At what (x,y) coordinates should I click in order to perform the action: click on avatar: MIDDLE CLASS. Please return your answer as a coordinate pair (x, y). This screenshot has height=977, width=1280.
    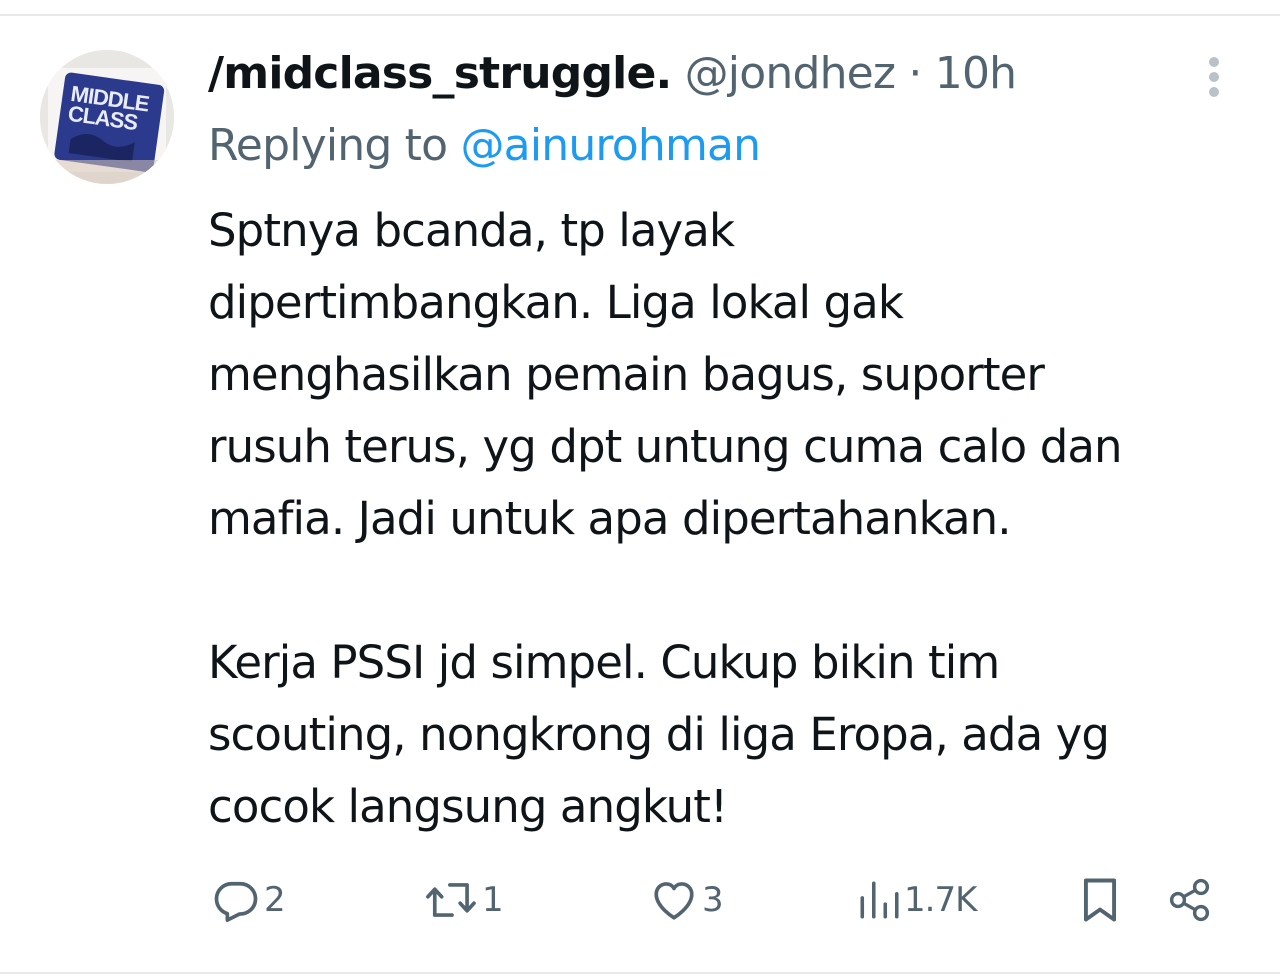
    Looking at the image, I should click on (107, 117).